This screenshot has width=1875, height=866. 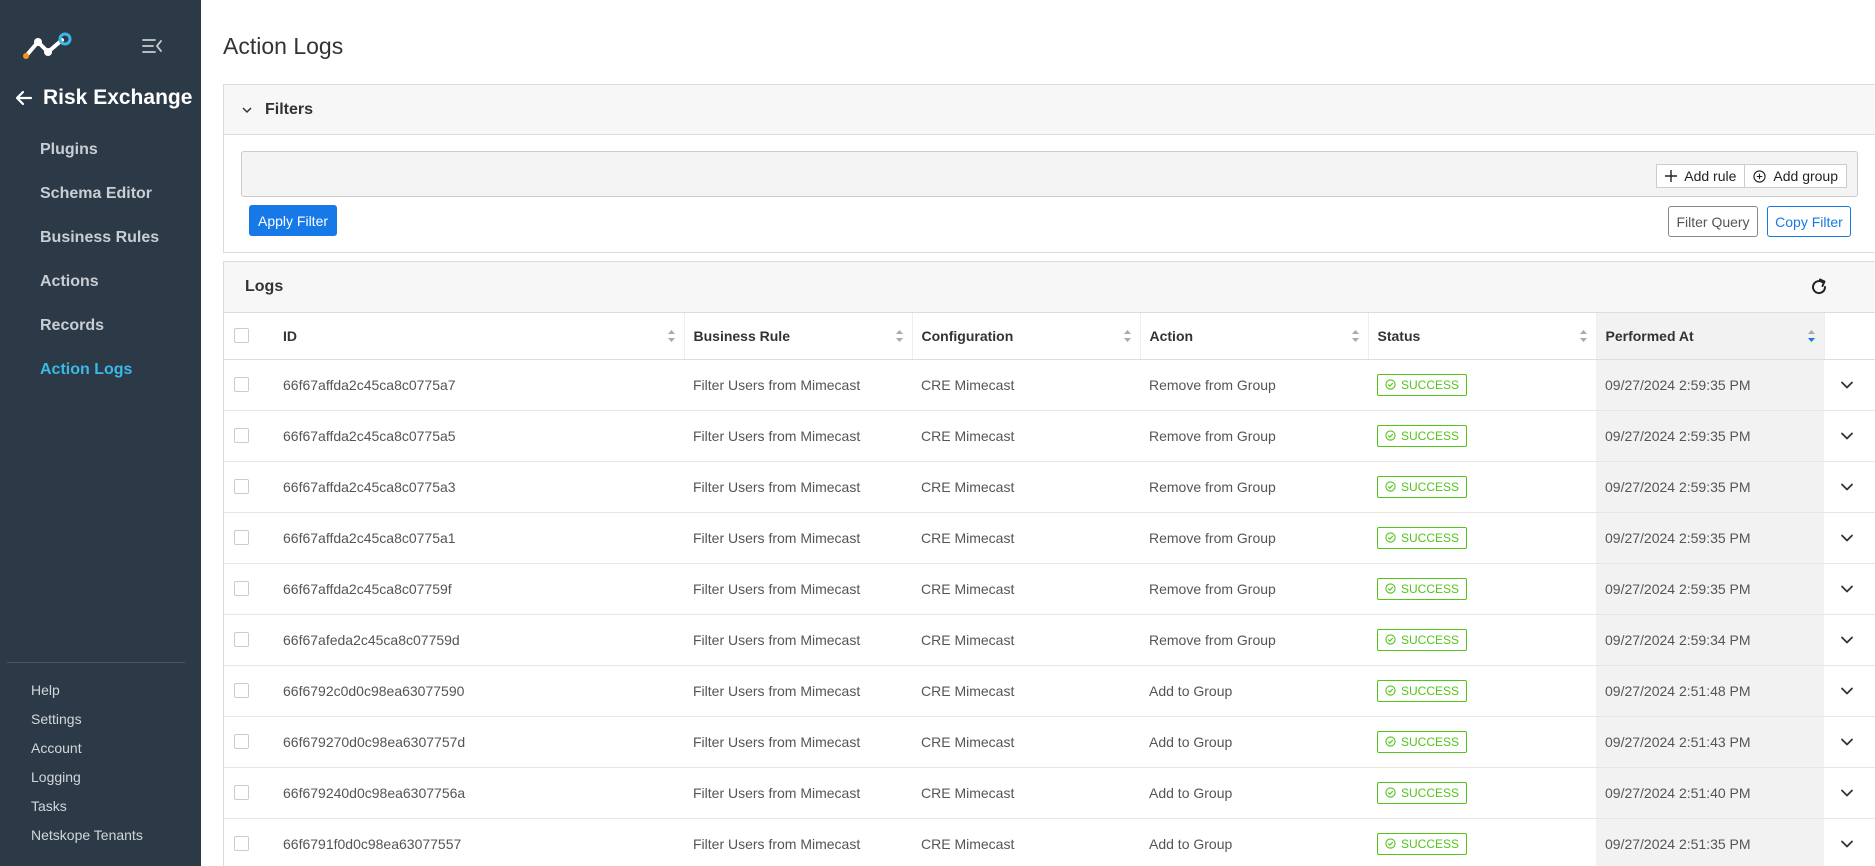 I want to click on refresh-icon, so click(x=1819, y=287).